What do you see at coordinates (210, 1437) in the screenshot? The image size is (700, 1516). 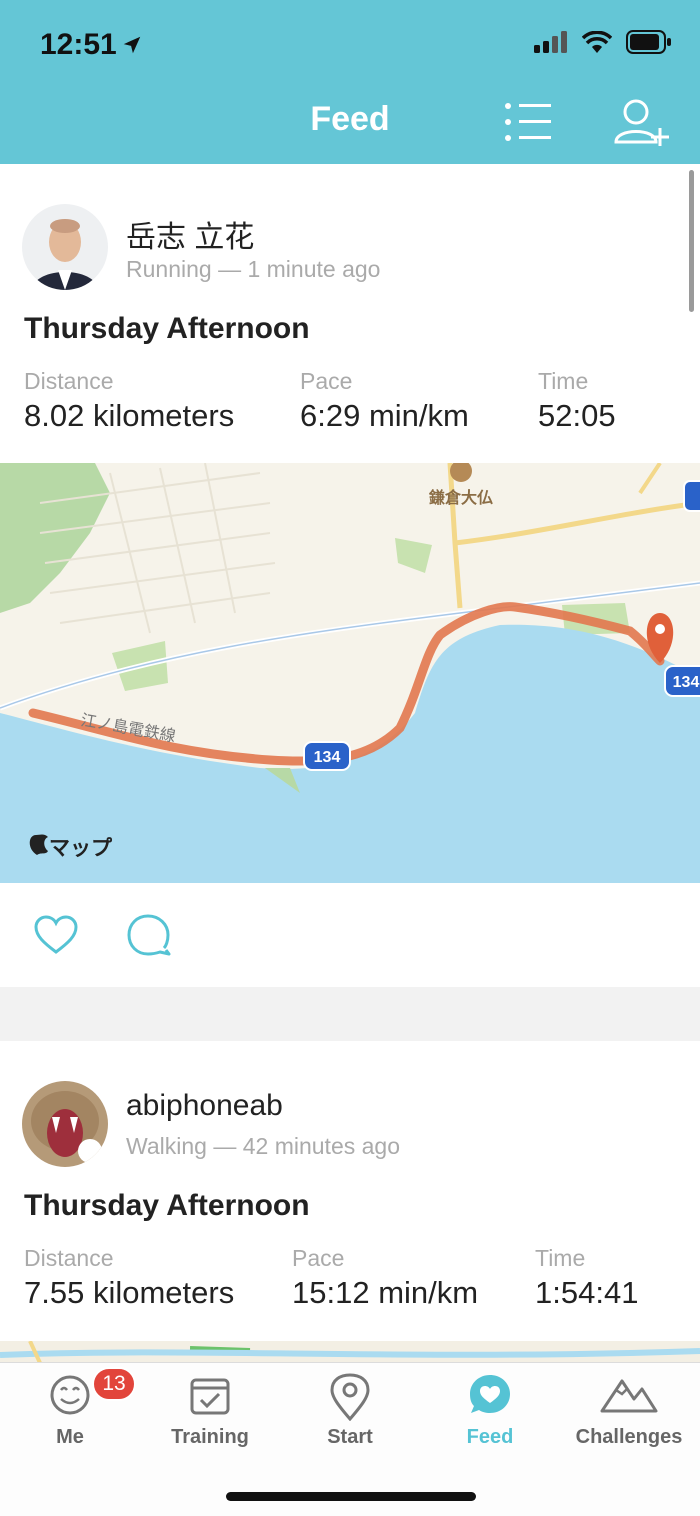 I see `tab-label: Training` at bounding box center [210, 1437].